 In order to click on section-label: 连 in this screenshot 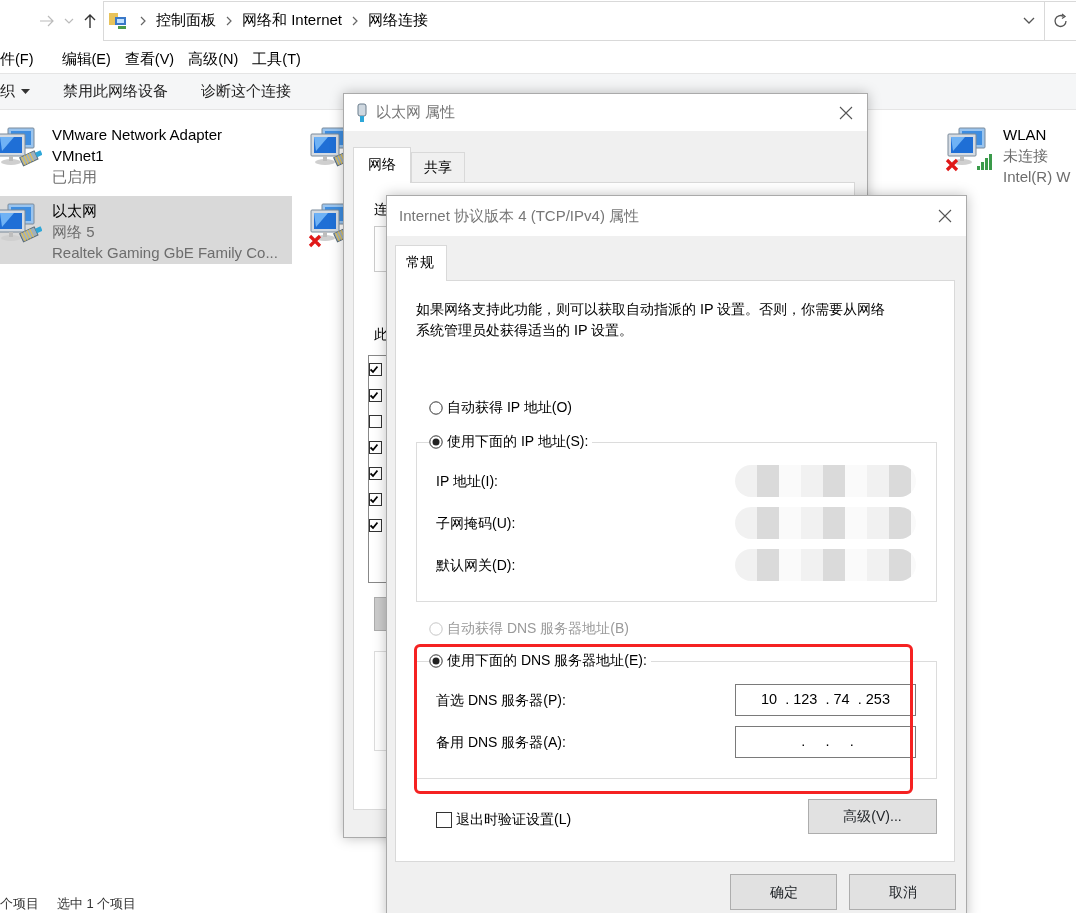, I will do `click(381, 209)`.